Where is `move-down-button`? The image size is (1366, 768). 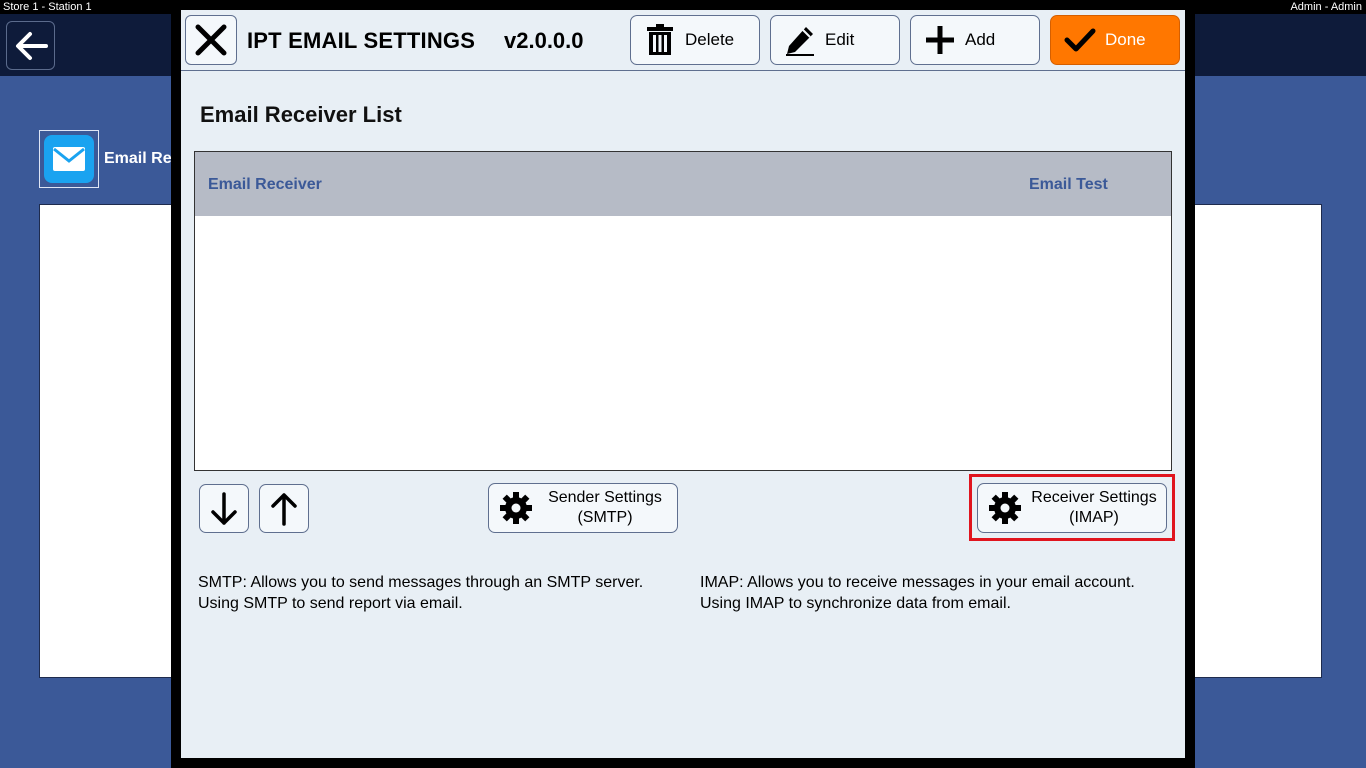 move-down-button is located at coordinates (224, 508).